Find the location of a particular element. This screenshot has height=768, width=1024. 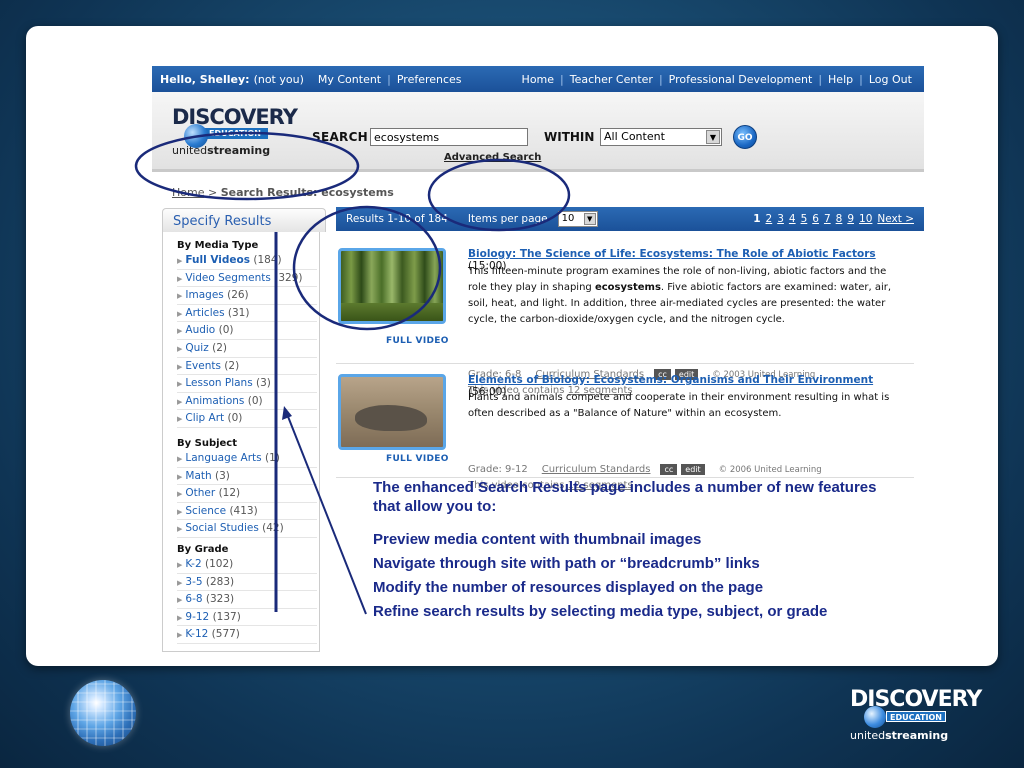

page-link: 7 is located at coordinates (827, 219).